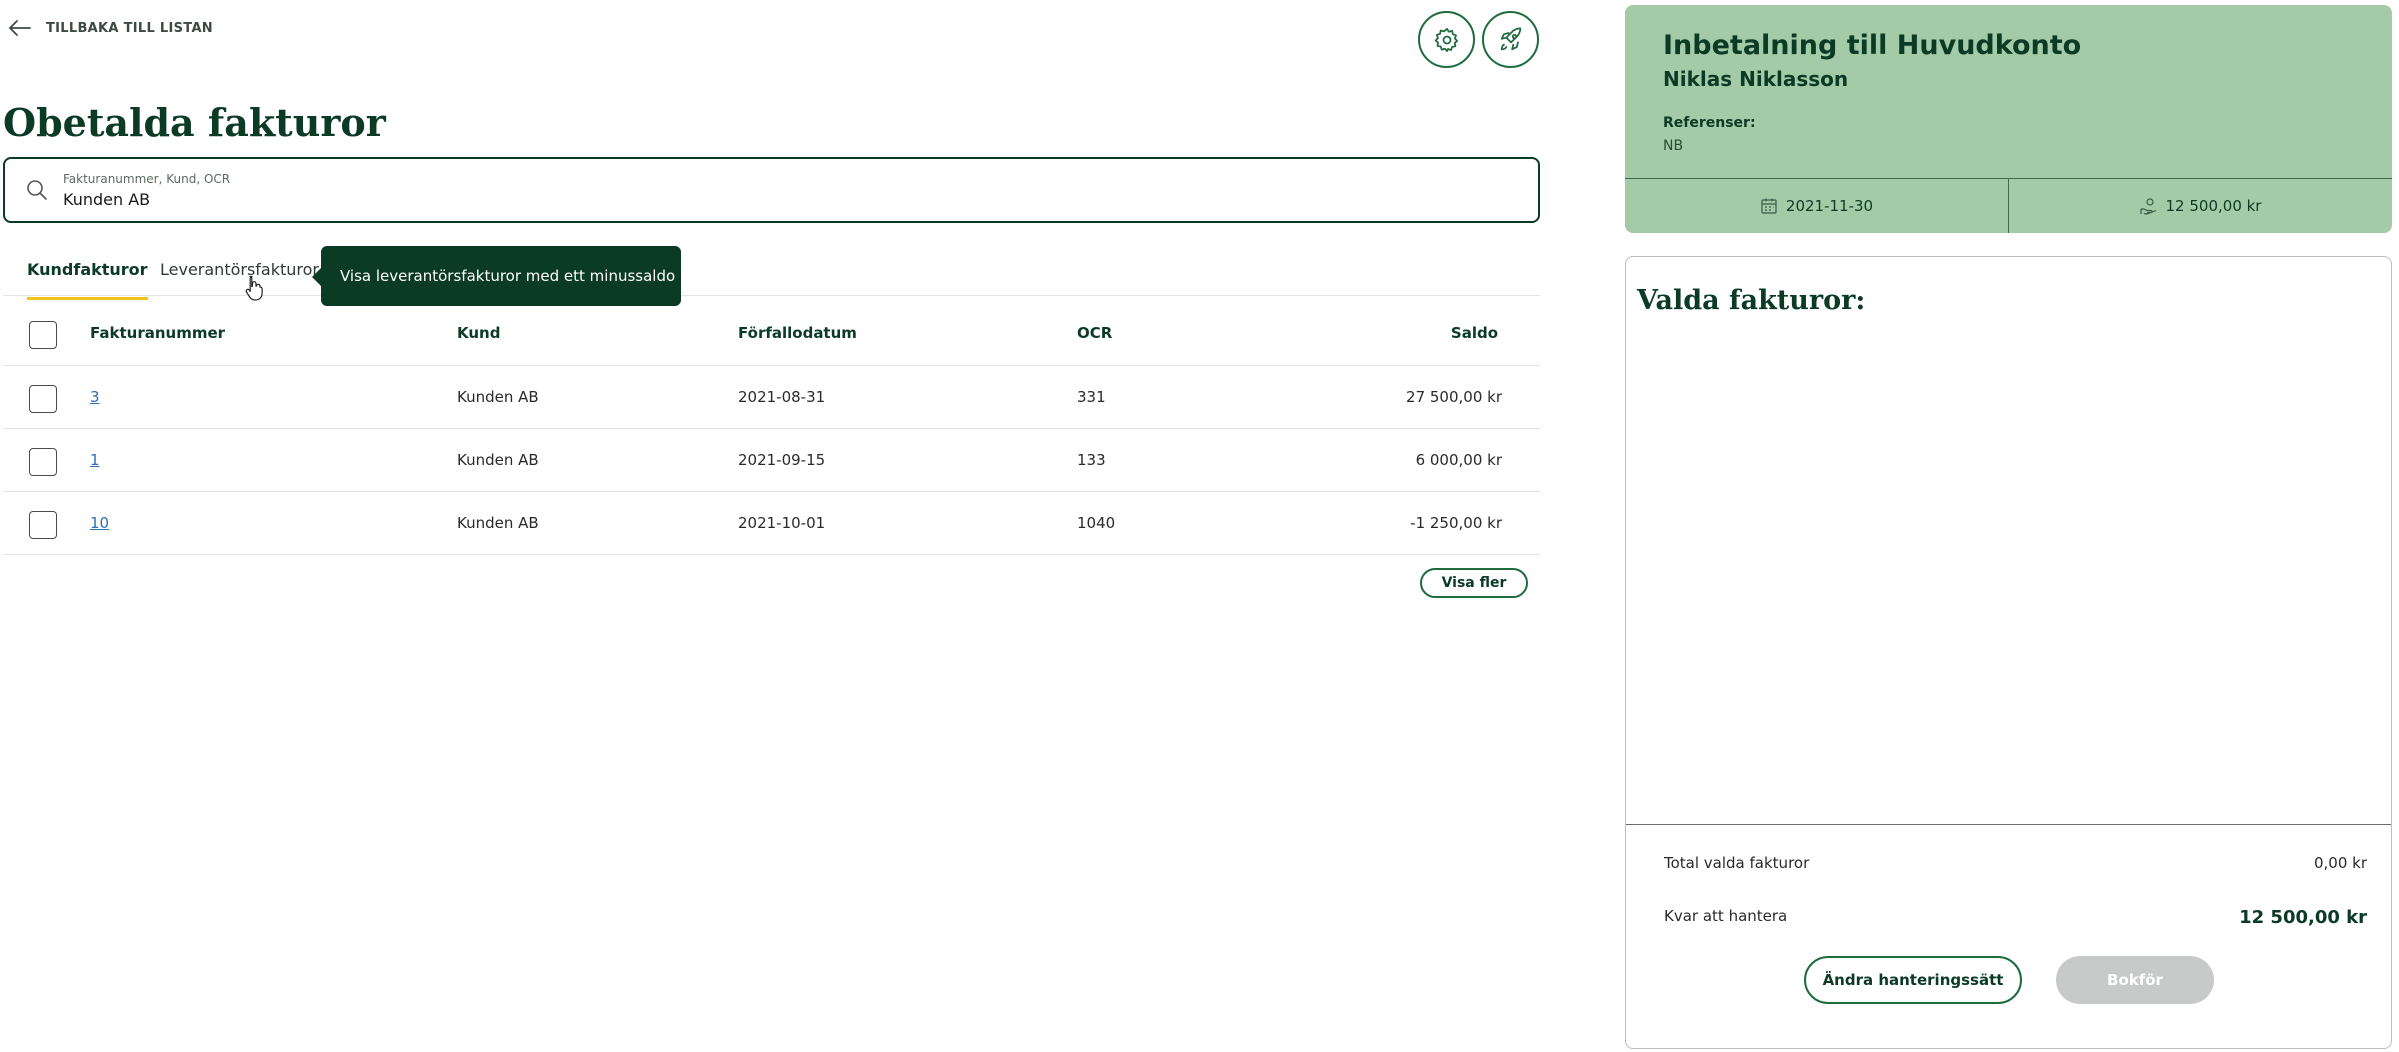 This screenshot has height=1052, width=2399. Describe the element at coordinates (463, 199) in the screenshot. I see `search-input` at that location.